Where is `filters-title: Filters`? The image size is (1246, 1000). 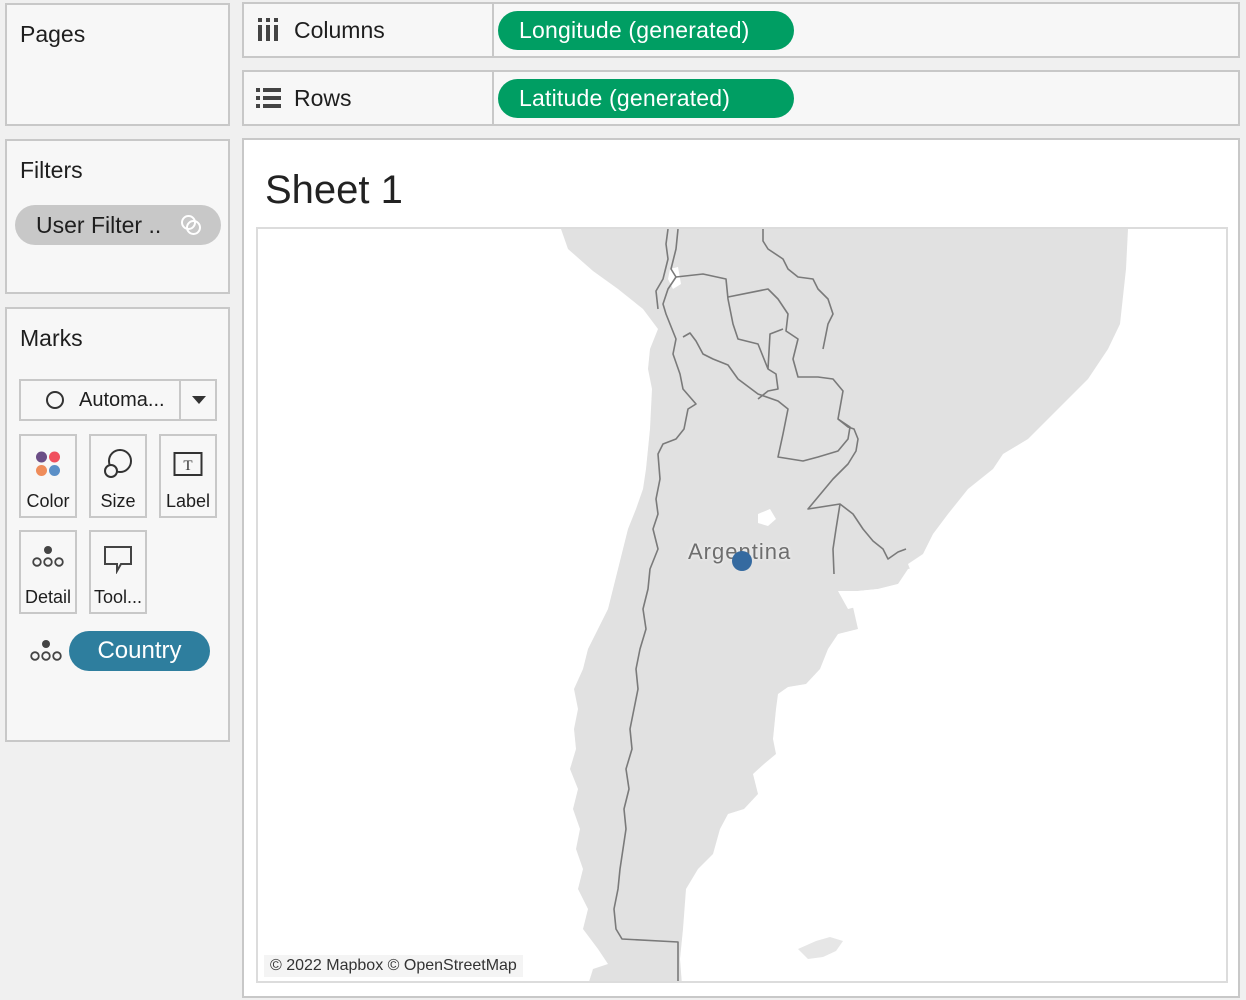
filters-title: Filters is located at coordinates (51, 170).